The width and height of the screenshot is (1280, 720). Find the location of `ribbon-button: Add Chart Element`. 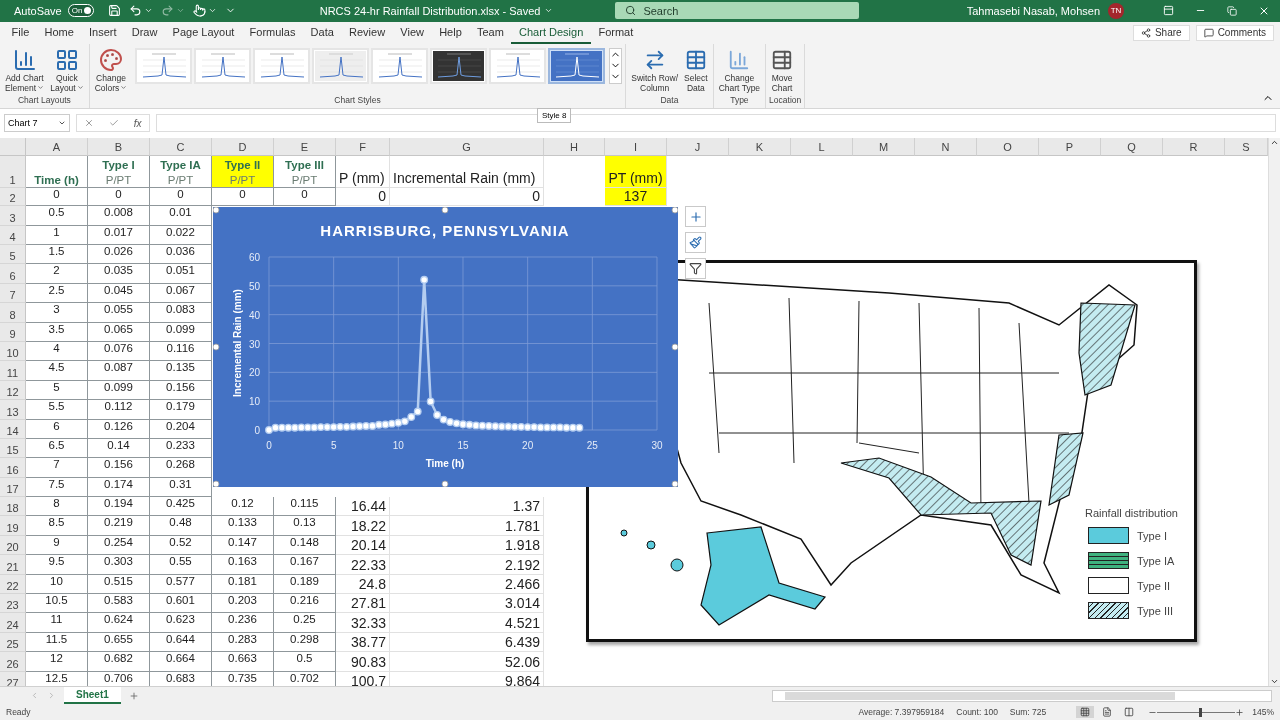

ribbon-button: Add Chart Element is located at coordinates (25, 70).